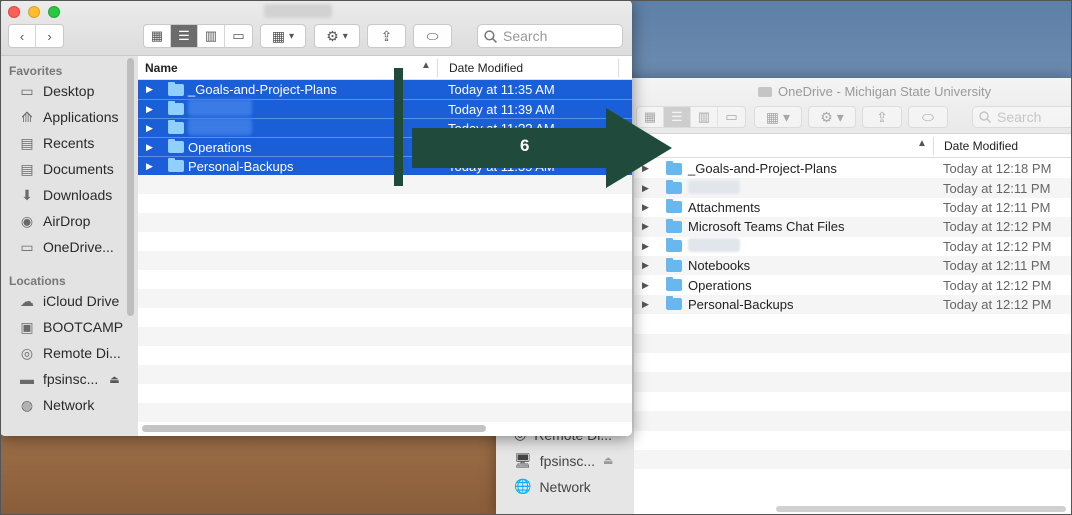 The width and height of the screenshot is (1072, 515). Describe the element at coordinates (278, 35) in the screenshot. I see `group-icon: ▦` at that location.